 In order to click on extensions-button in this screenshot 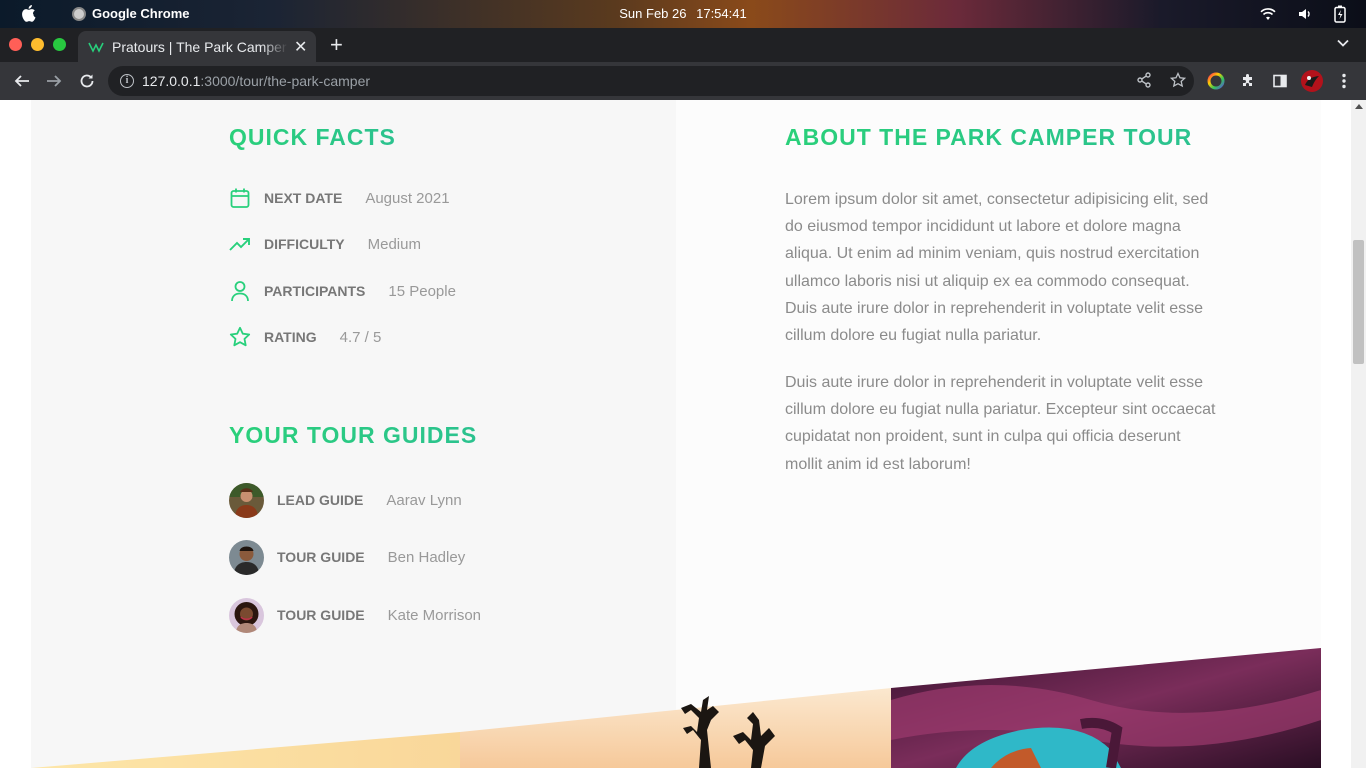, I will do `click(1248, 81)`.